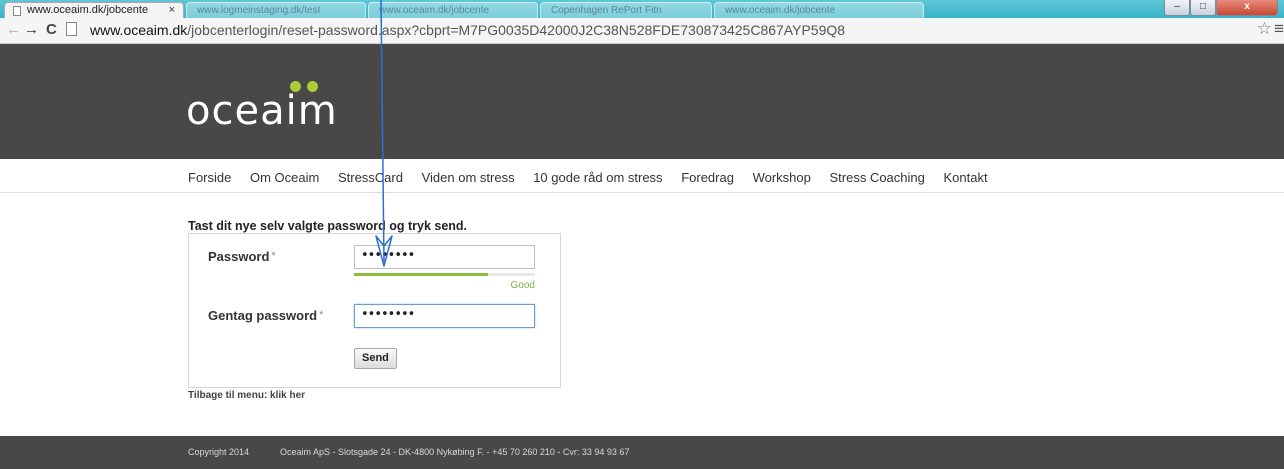 The width and height of the screenshot is (1284, 469). I want to click on browser-tab-active: www.oceaim.dk/jobcente ×, so click(94, 10).